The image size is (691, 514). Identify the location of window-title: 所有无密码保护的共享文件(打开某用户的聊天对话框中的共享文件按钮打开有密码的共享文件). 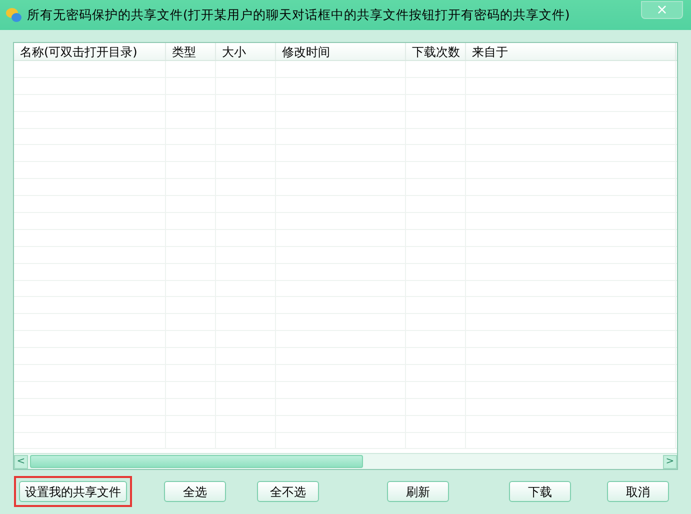
(298, 15).